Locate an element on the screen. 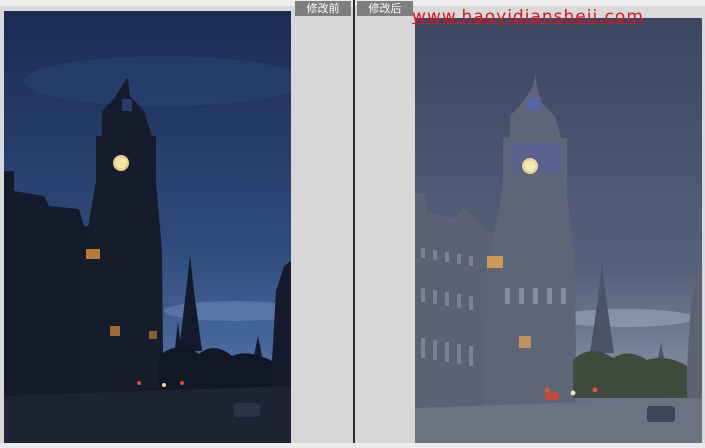  site-watermark: www.haoyidiansheji.com is located at coordinates (528, 17).